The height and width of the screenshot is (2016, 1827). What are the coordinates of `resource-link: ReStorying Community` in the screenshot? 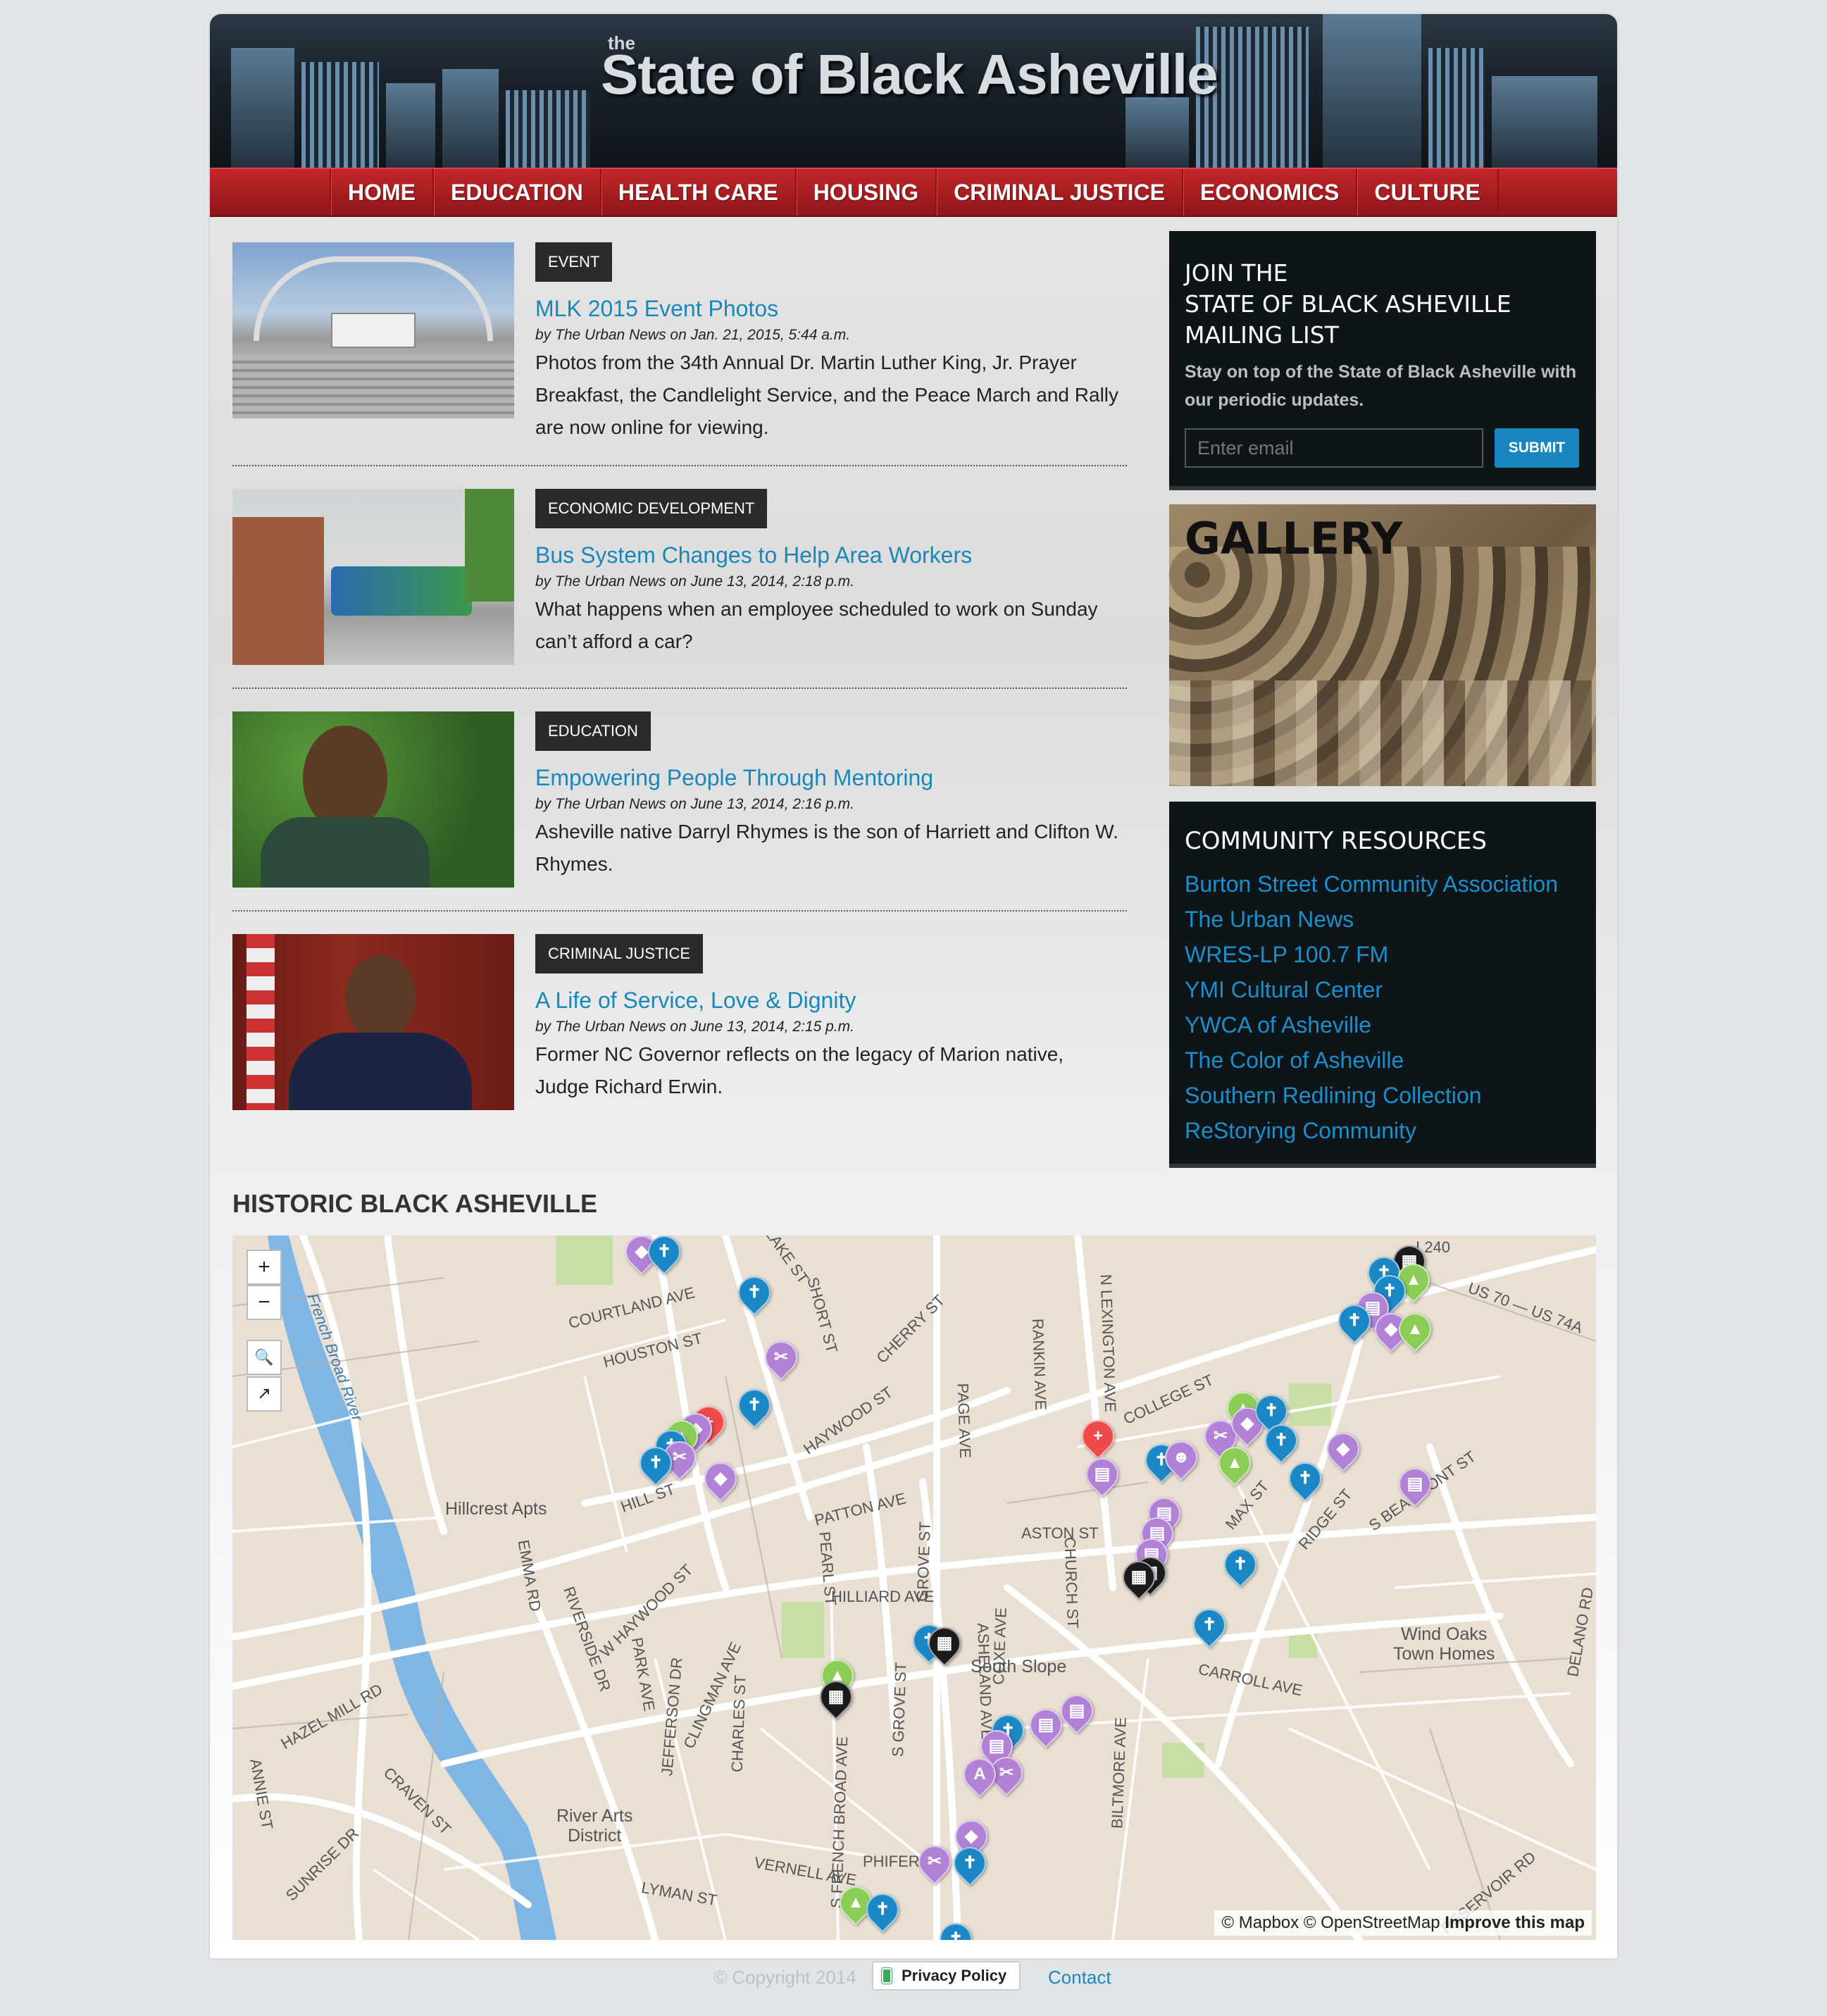 It's located at (1371, 1130).